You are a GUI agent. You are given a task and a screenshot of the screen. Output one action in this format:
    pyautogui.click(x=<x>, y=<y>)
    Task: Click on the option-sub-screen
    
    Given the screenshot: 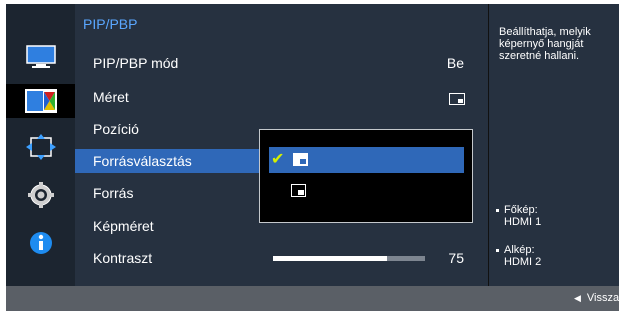 What is the action you would take?
    pyautogui.click(x=366, y=191)
    